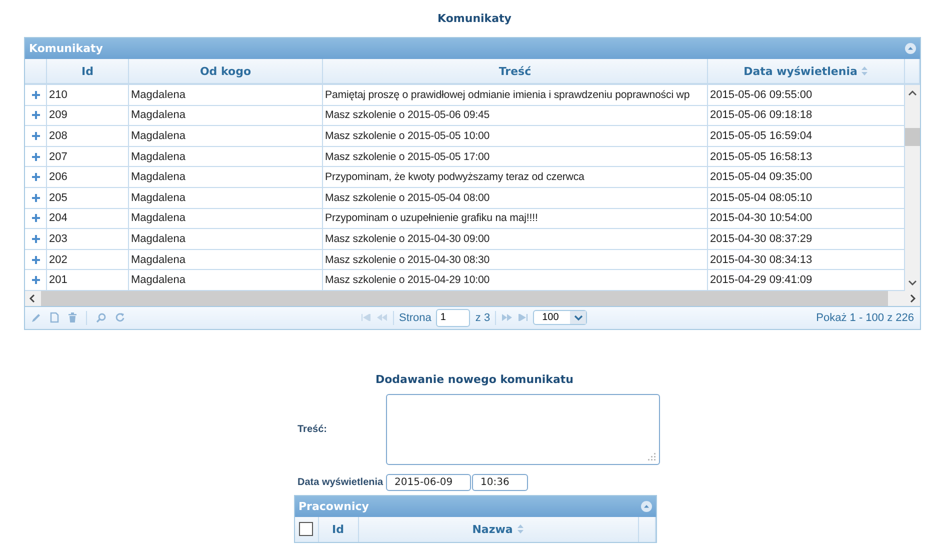  Describe the element at coordinates (578, 317) in the screenshot. I see `caret-icon` at that location.